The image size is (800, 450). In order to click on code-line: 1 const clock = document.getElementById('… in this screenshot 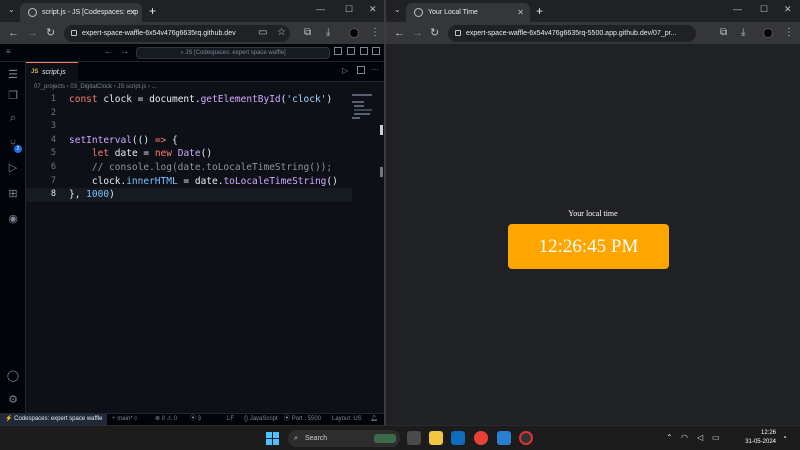, I will do `click(201, 100)`.